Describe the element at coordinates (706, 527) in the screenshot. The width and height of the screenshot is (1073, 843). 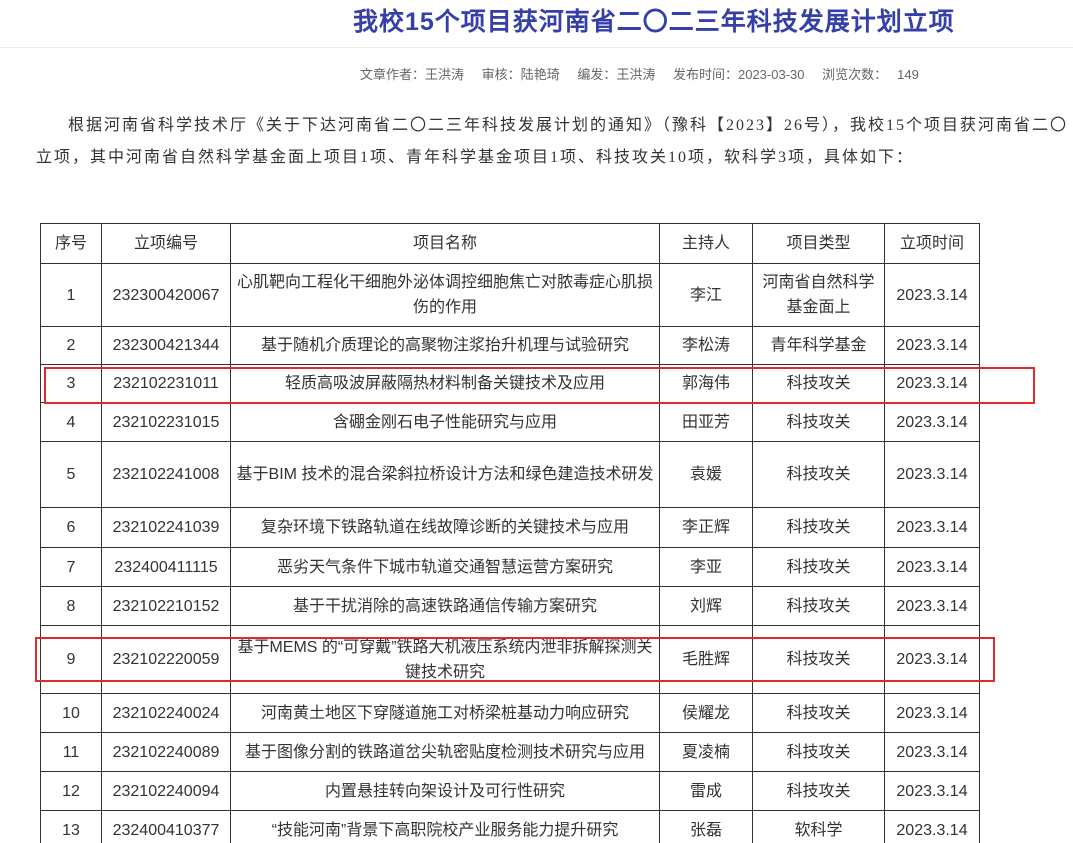
I see `cell-leader: 李正辉` at that location.